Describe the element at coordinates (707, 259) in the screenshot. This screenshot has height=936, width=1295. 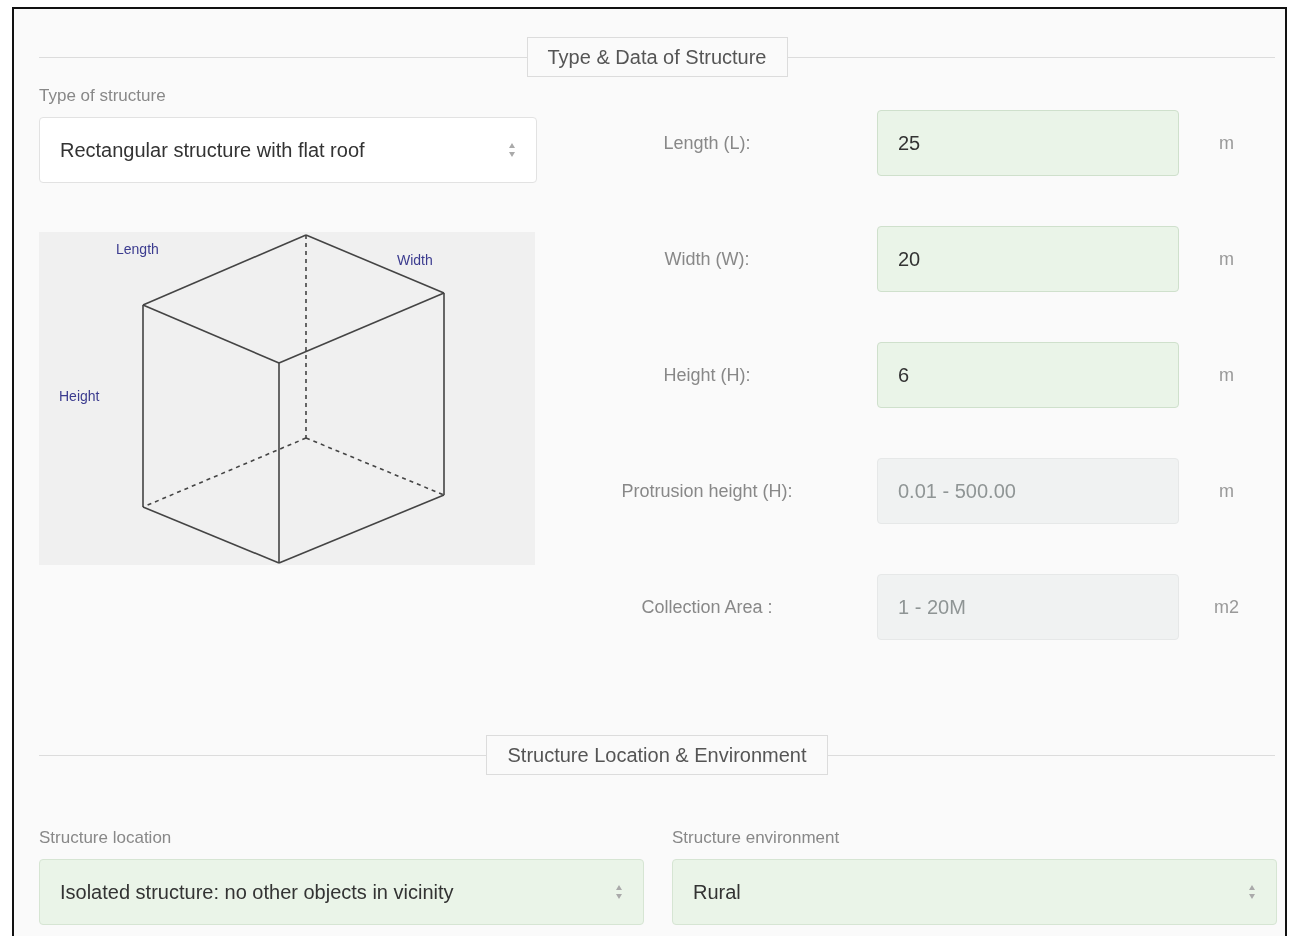
I see `field-label: Width (W):` at that location.